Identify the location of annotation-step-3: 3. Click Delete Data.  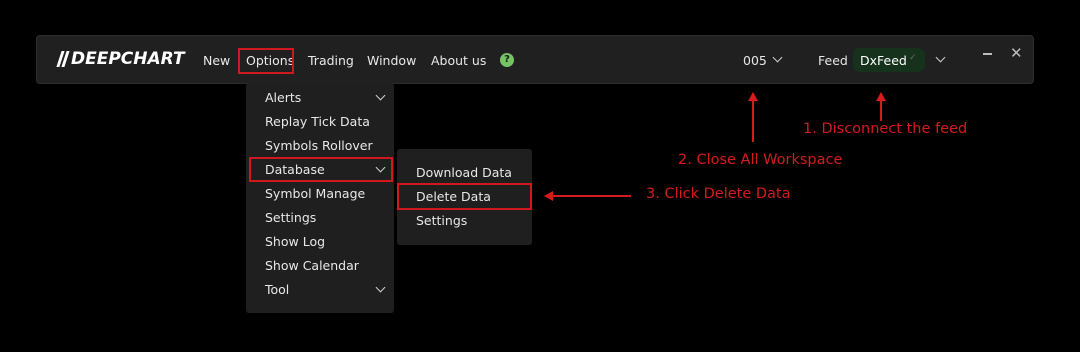
(718, 194).